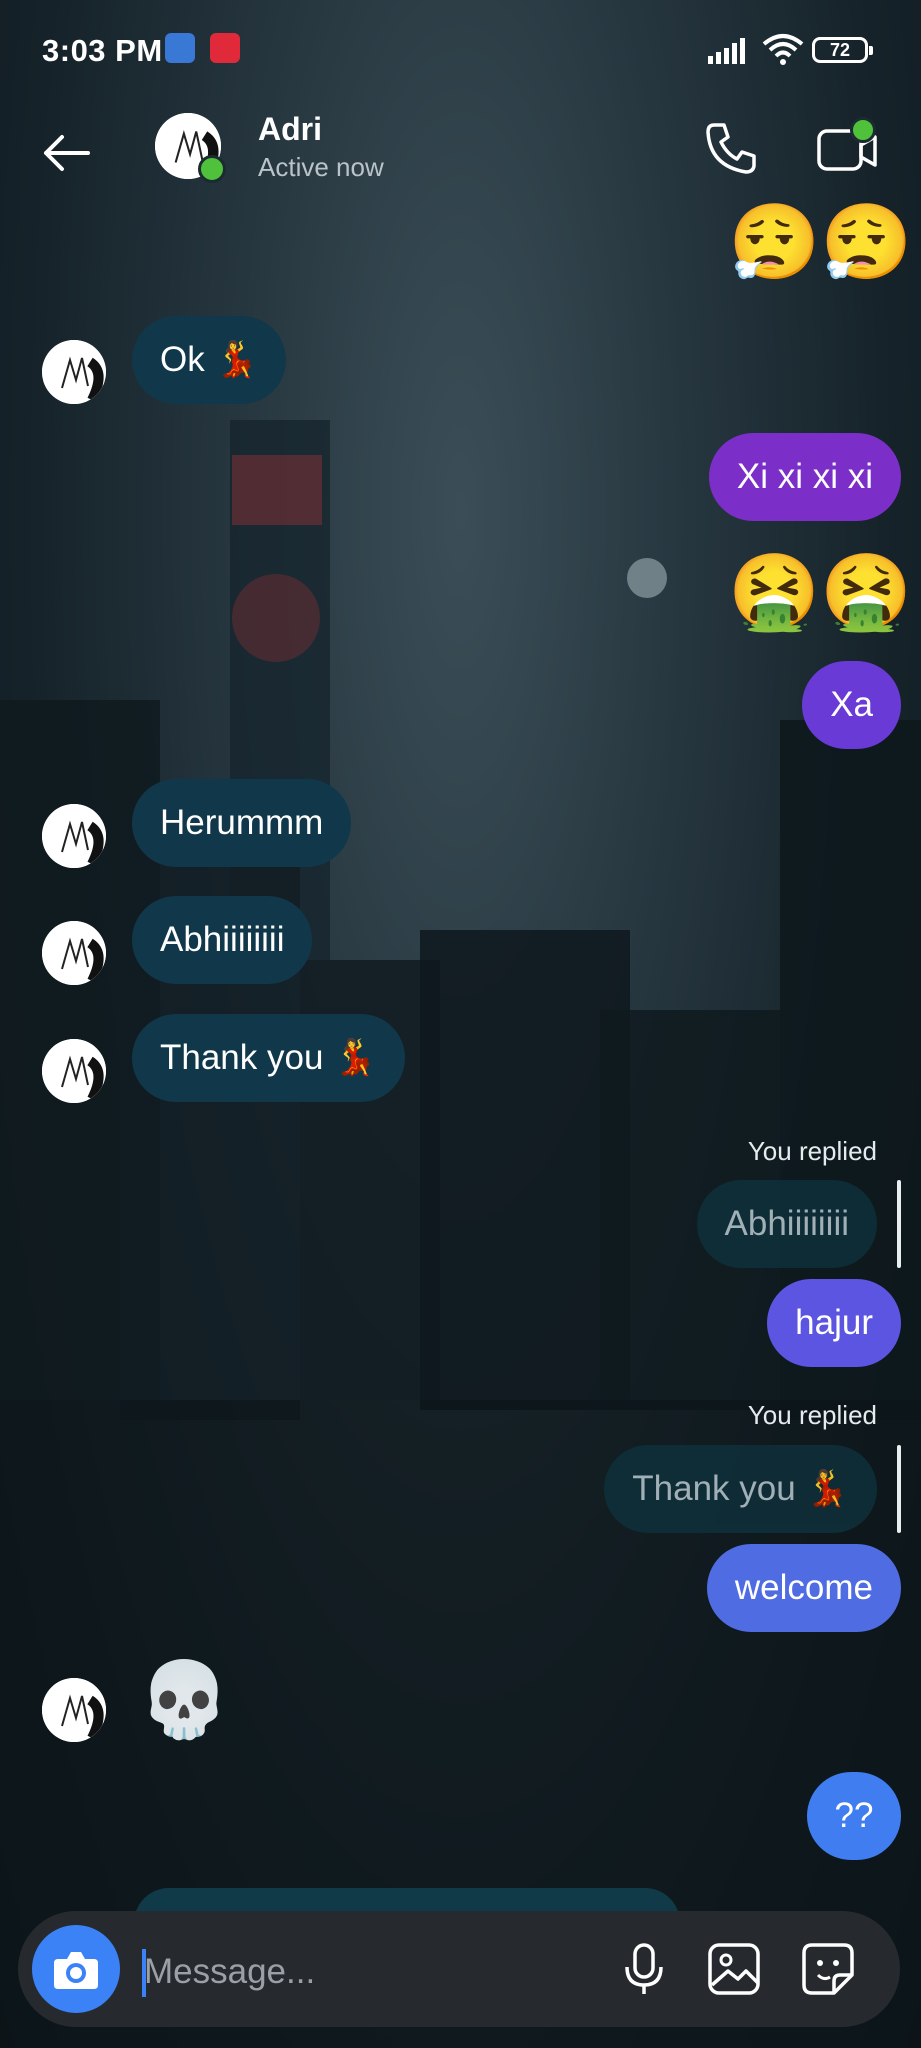 The height and width of the screenshot is (2048, 921). What do you see at coordinates (734, 1969) in the screenshot?
I see `image-icon` at bounding box center [734, 1969].